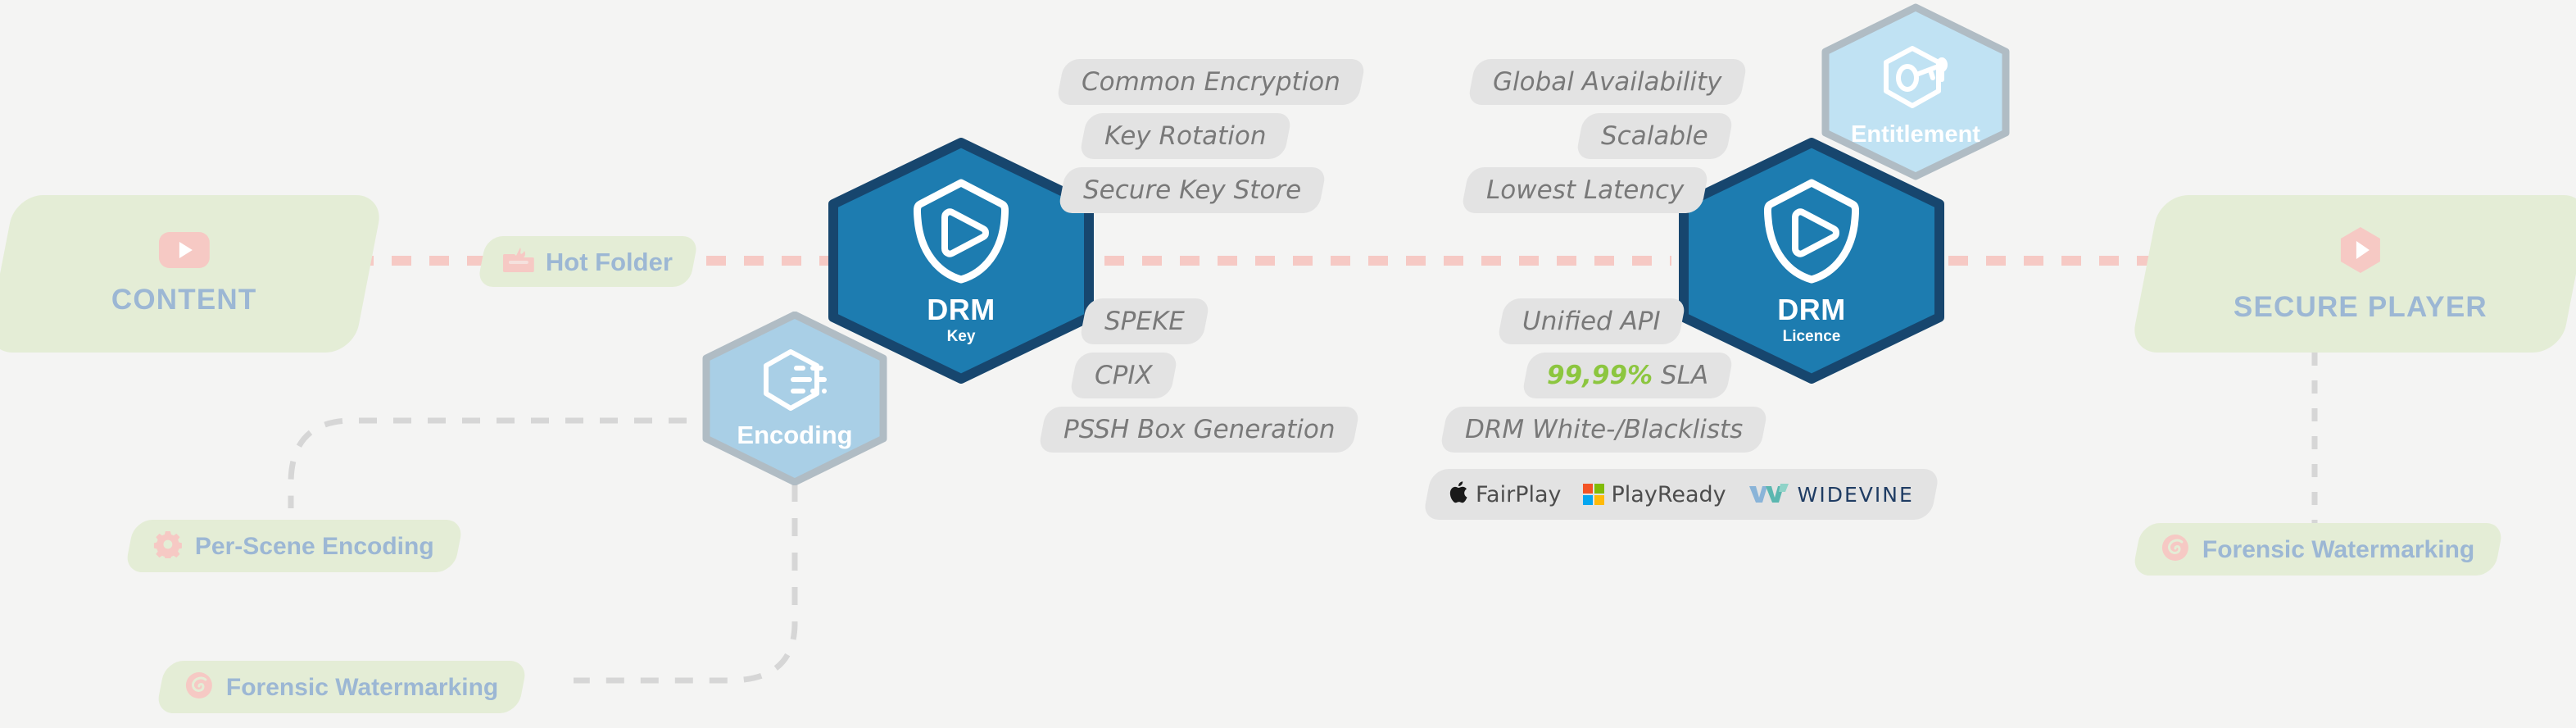 The width and height of the screenshot is (2576, 728). I want to click on hexagon-play-icon, so click(2360, 252).